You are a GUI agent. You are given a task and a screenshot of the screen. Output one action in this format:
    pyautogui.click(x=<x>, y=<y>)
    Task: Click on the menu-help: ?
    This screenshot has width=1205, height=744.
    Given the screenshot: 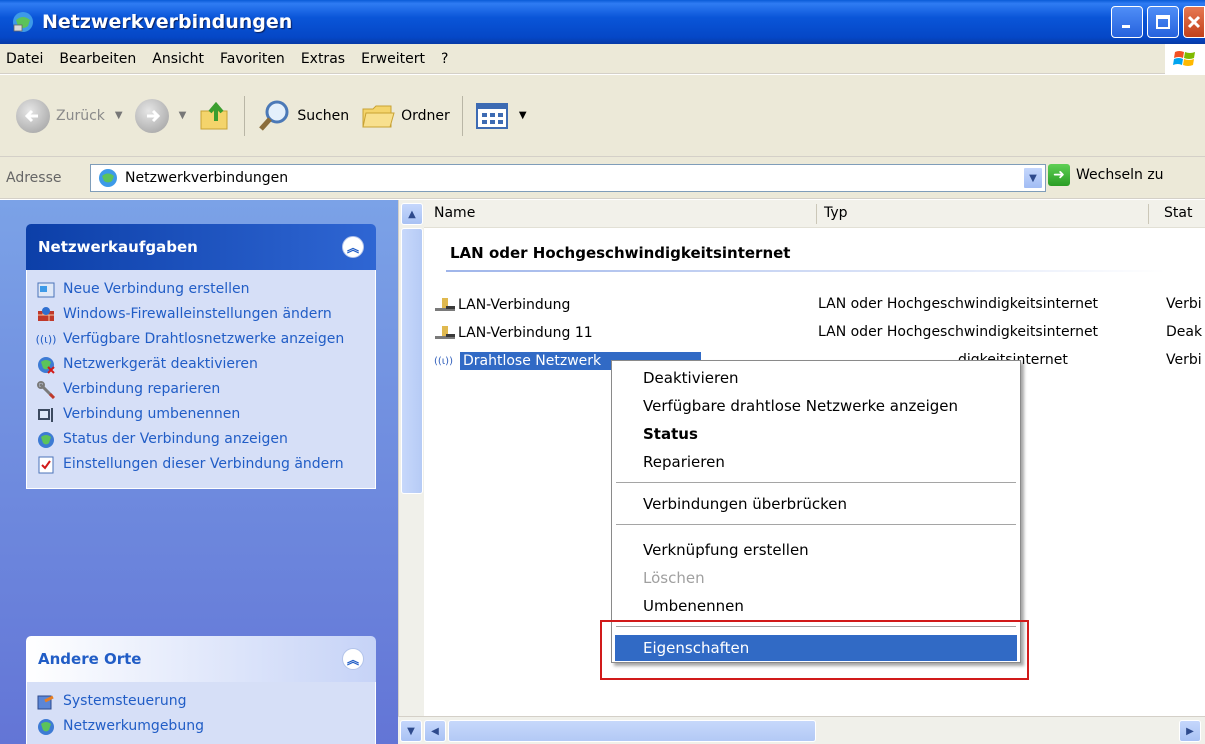 What is the action you would take?
    pyautogui.click(x=444, y=59)
    